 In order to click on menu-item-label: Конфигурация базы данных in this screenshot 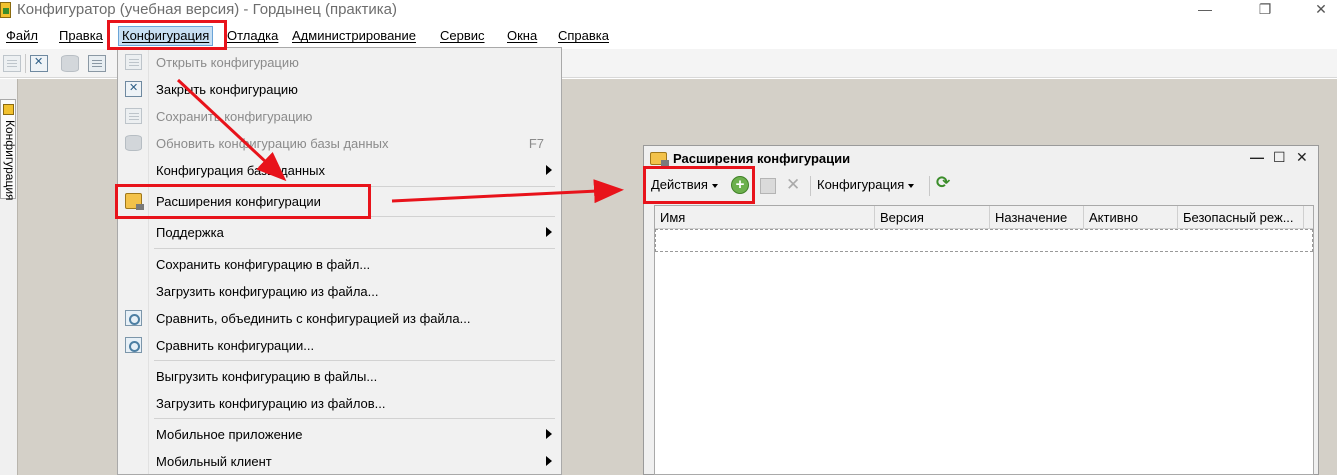, I will do `click(241, 170)`.